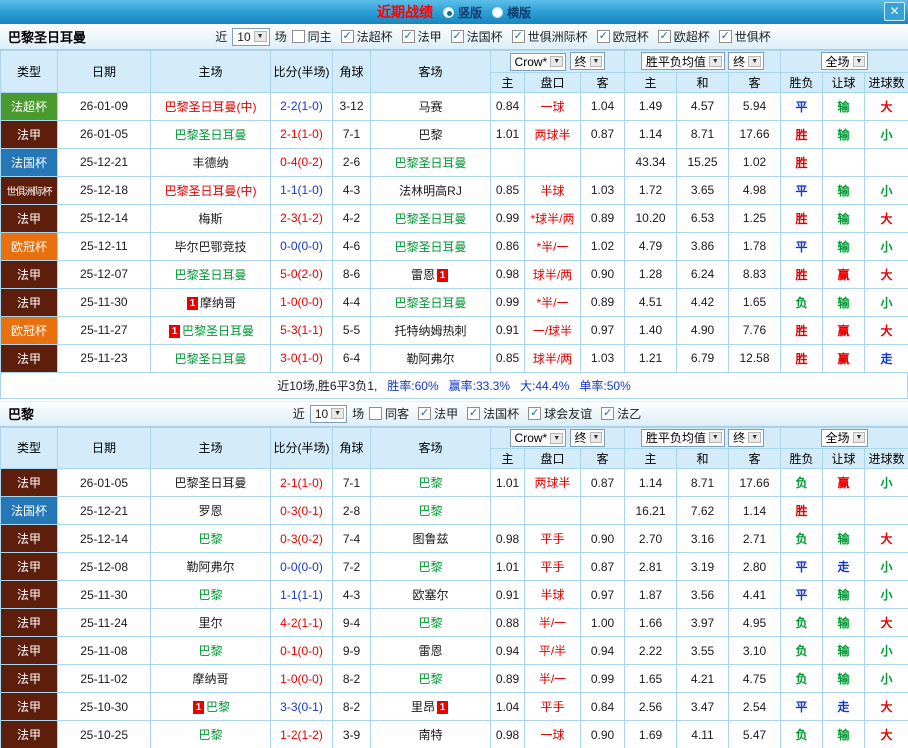 This screenshot has height=748, width=908. I want to click on avg-away-odds: 5.94, so click(754, 106).